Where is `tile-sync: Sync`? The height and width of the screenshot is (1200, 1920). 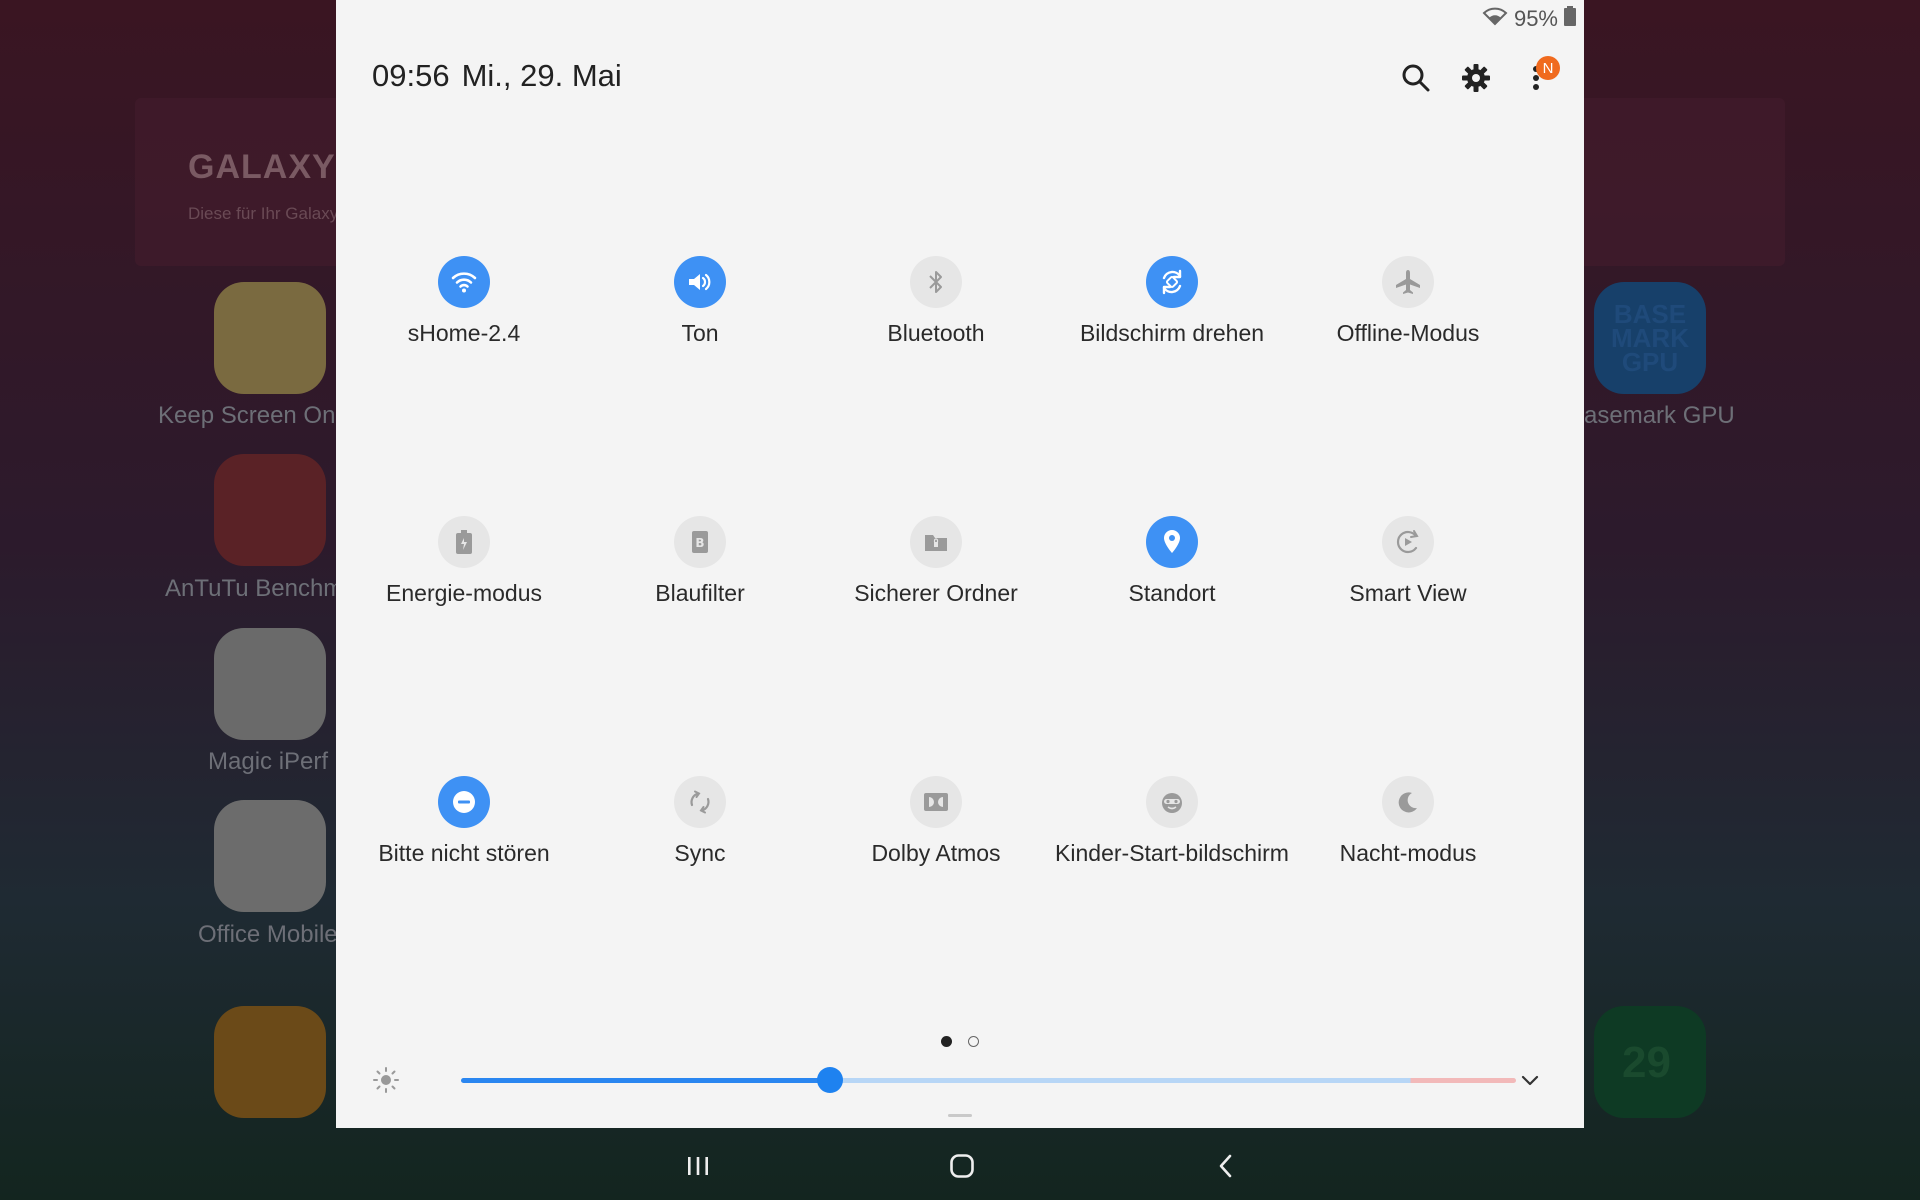 tile-sync: Sync is located at coordinates (700, 821).